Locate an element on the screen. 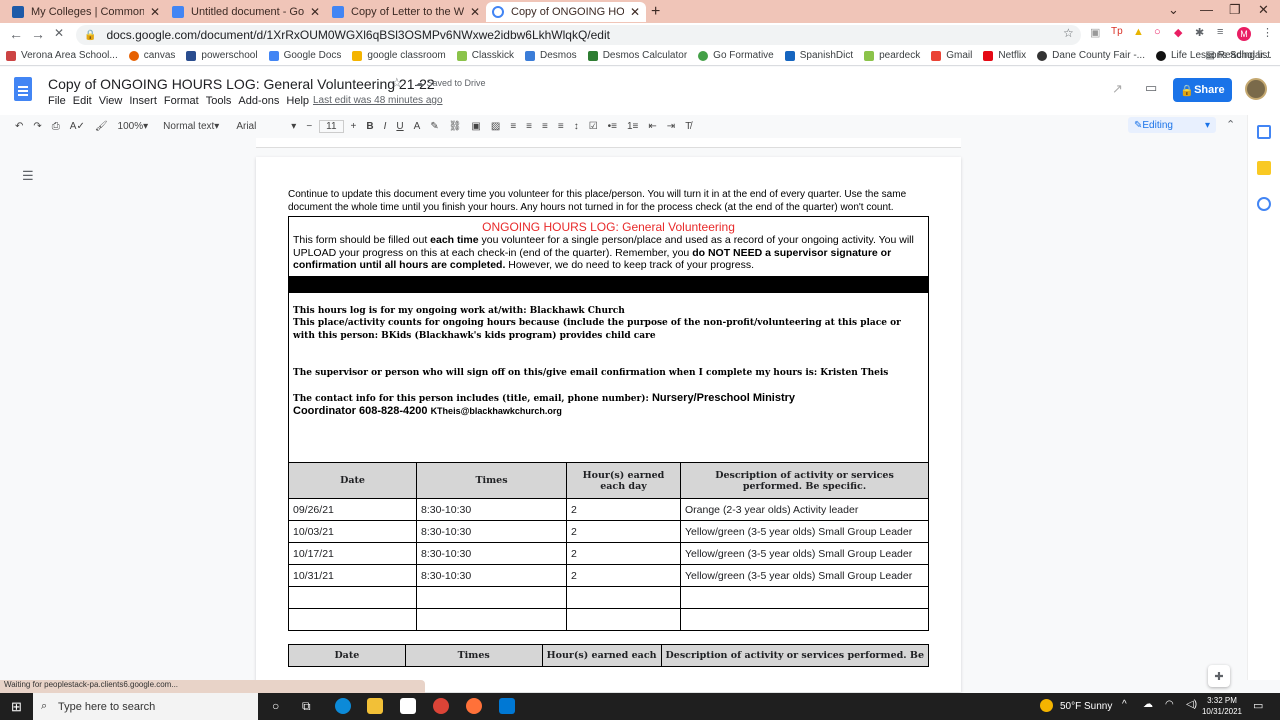 The height and width of the screenshot is (720, 1280). extension-icon: ◆ is located at coordinates (1178, 32).